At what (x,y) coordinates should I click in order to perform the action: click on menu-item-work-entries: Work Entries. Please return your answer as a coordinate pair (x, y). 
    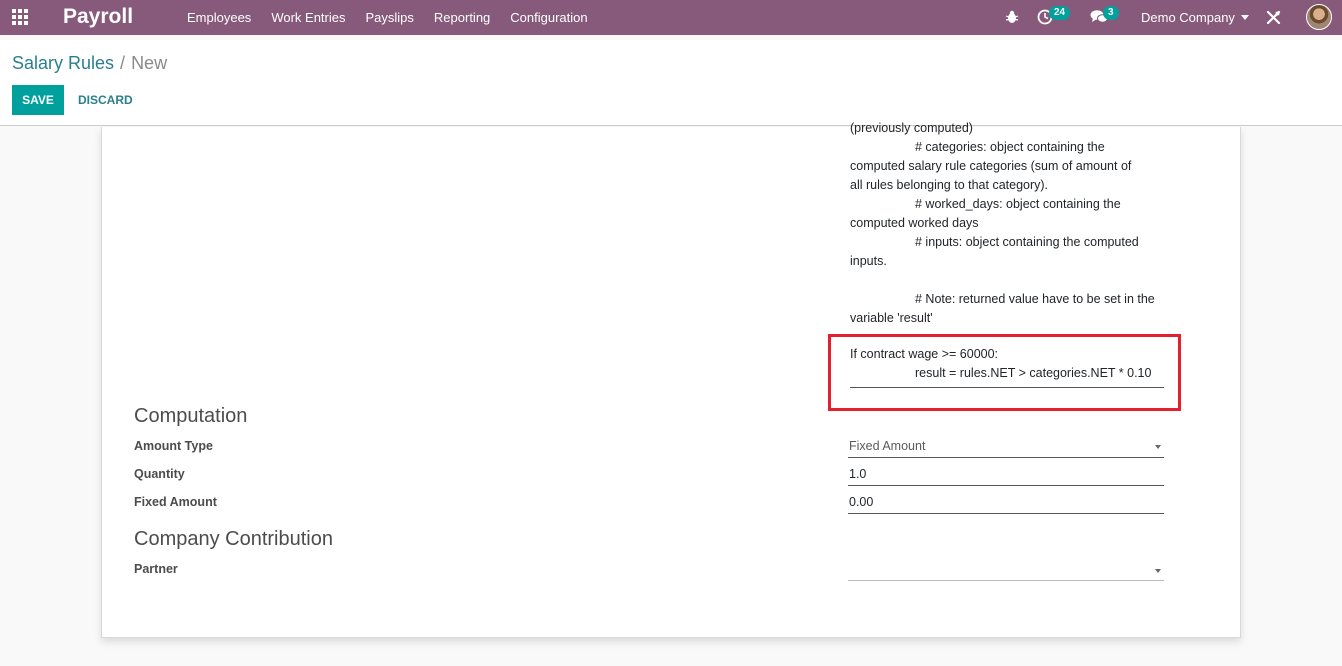
    Looking at the image, I should click on (308, 17).